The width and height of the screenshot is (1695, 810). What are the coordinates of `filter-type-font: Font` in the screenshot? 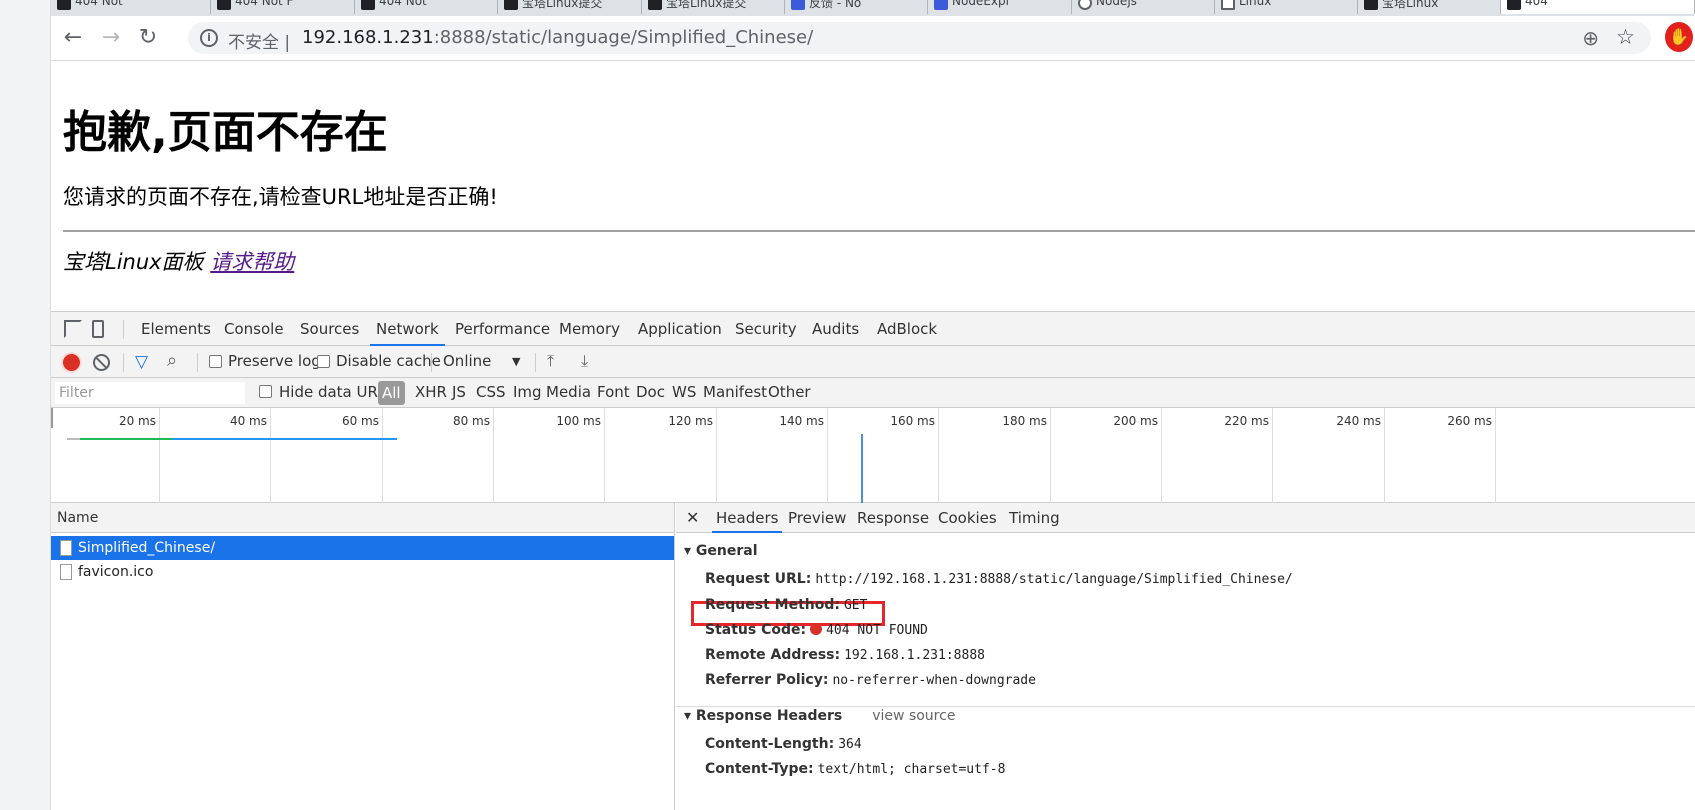 It's located at (613, 392).